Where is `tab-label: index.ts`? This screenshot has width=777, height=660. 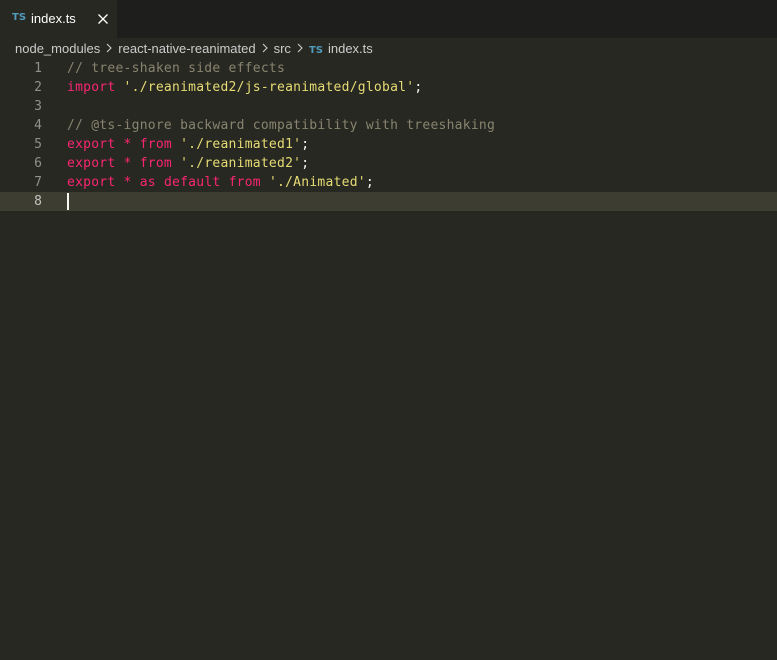
tab-label: index.ts is located at coordinates (53, 18).